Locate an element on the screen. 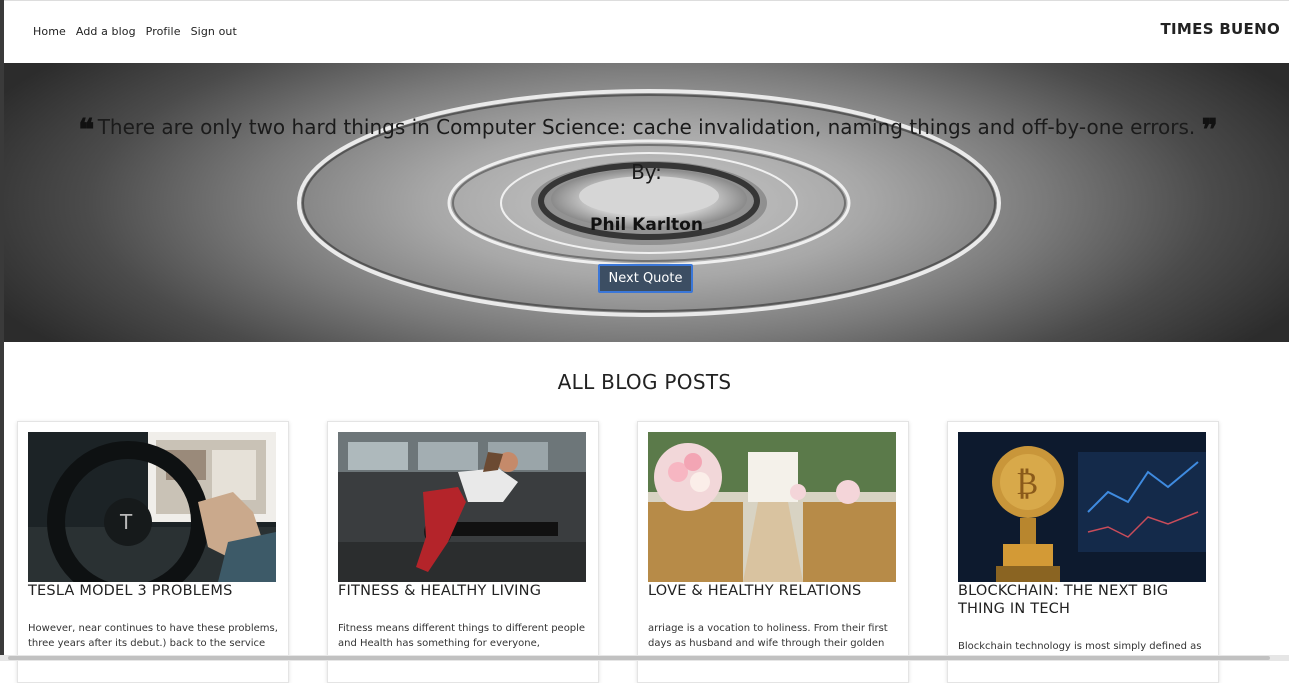 The width and height of the screenshot is (1289, 683). horizontal-scrollbar is located at coordinates (644, 658).